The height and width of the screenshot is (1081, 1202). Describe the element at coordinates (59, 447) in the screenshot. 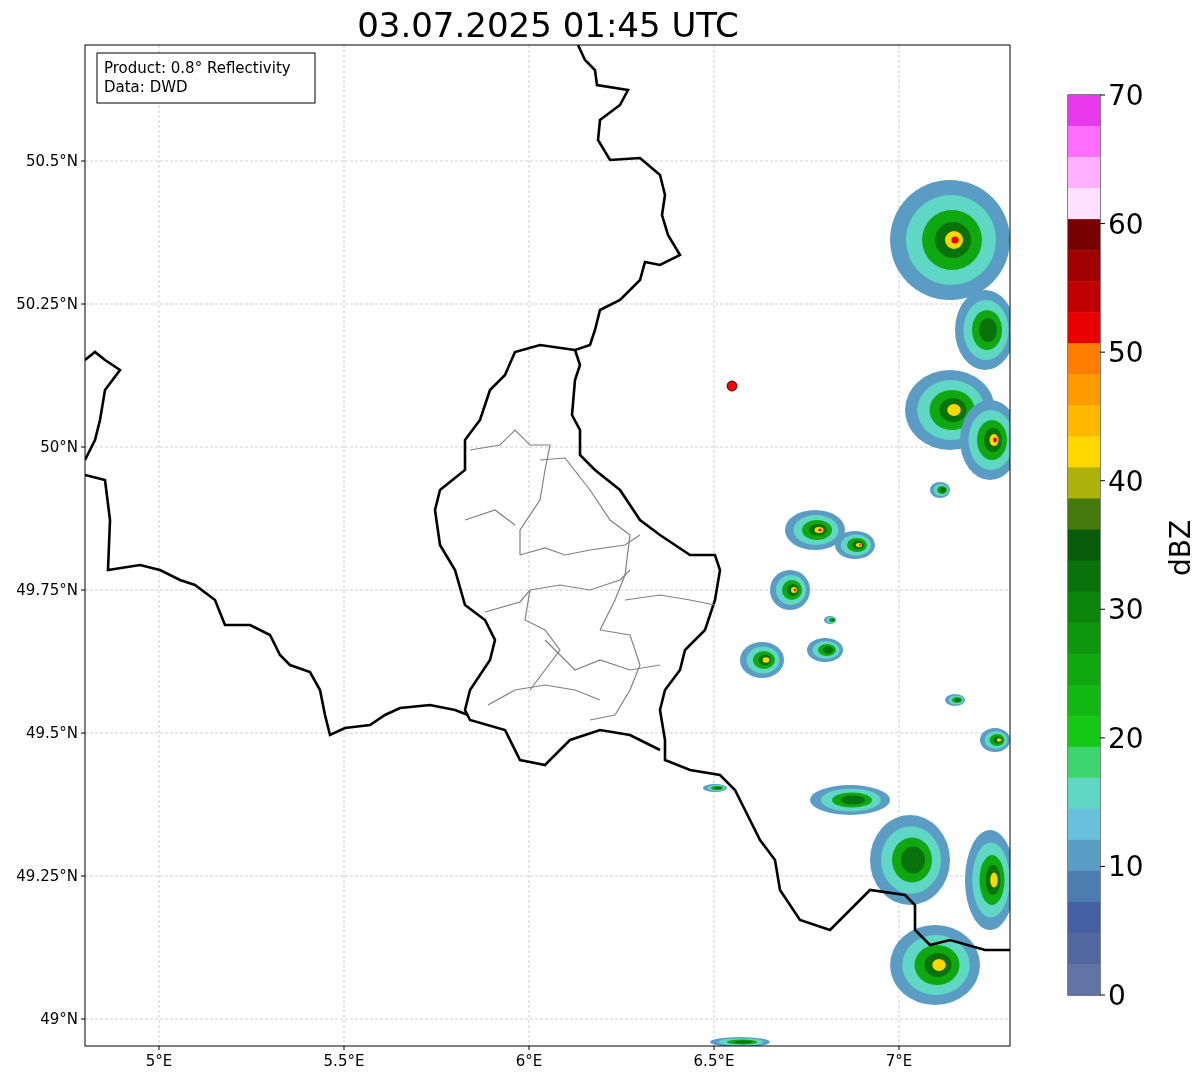

I see `latitude-label: 50°N` at that location.